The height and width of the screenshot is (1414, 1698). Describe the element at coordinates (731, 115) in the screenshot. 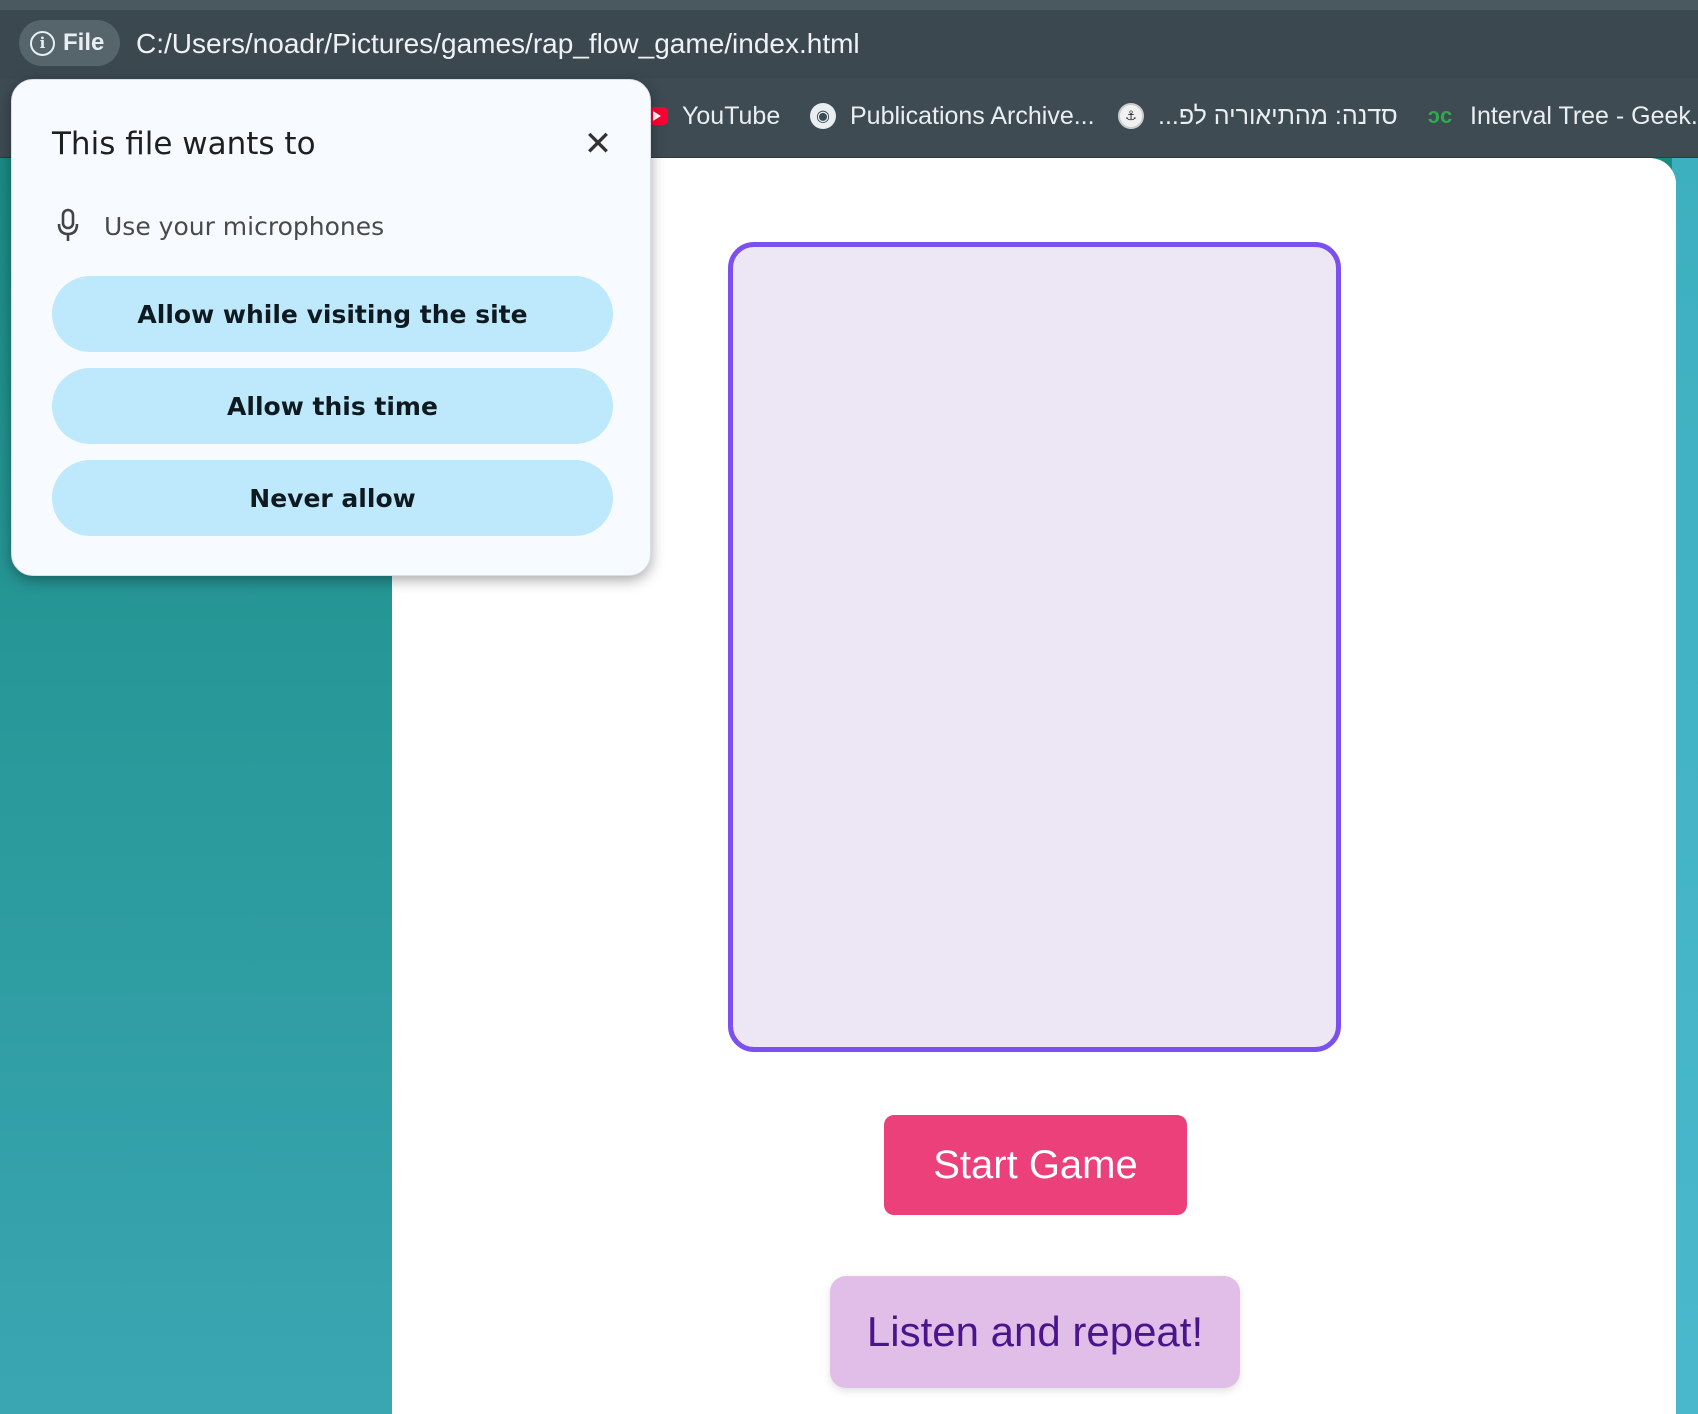

I see `bookmark-label: YouTube` at that location.